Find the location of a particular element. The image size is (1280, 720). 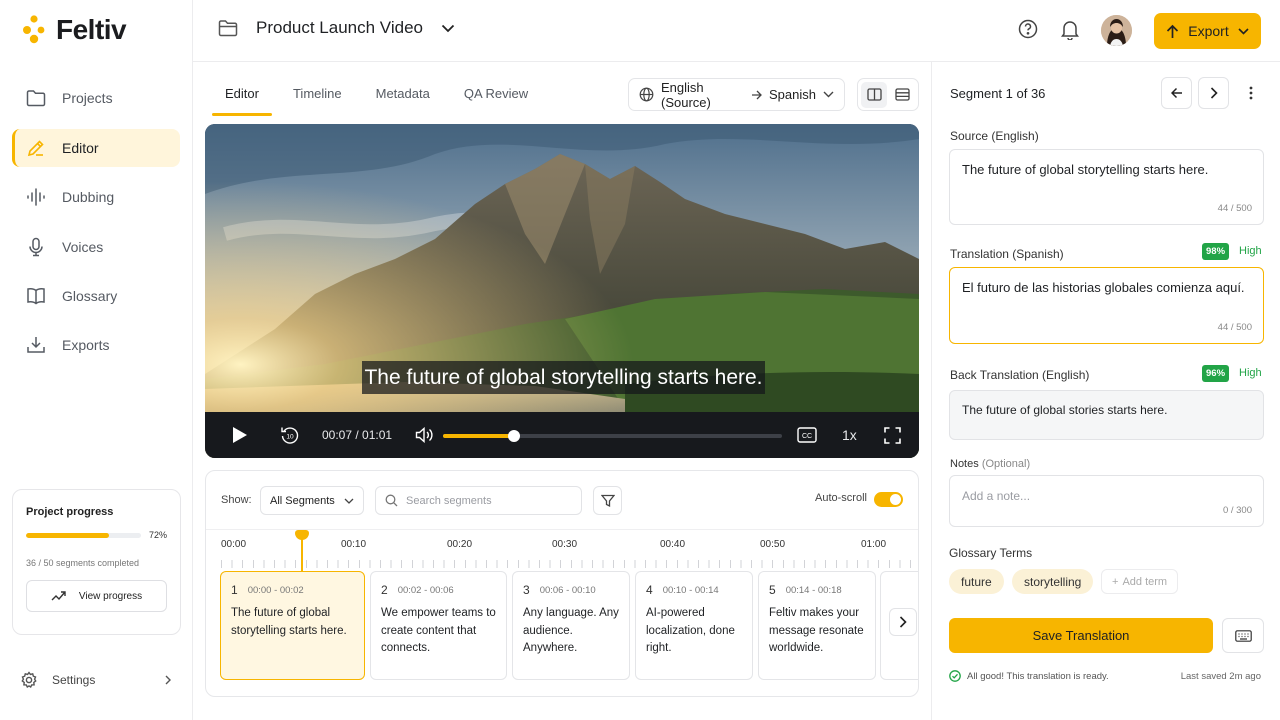

arrow-right-icon is located at coordinates (756, 95).